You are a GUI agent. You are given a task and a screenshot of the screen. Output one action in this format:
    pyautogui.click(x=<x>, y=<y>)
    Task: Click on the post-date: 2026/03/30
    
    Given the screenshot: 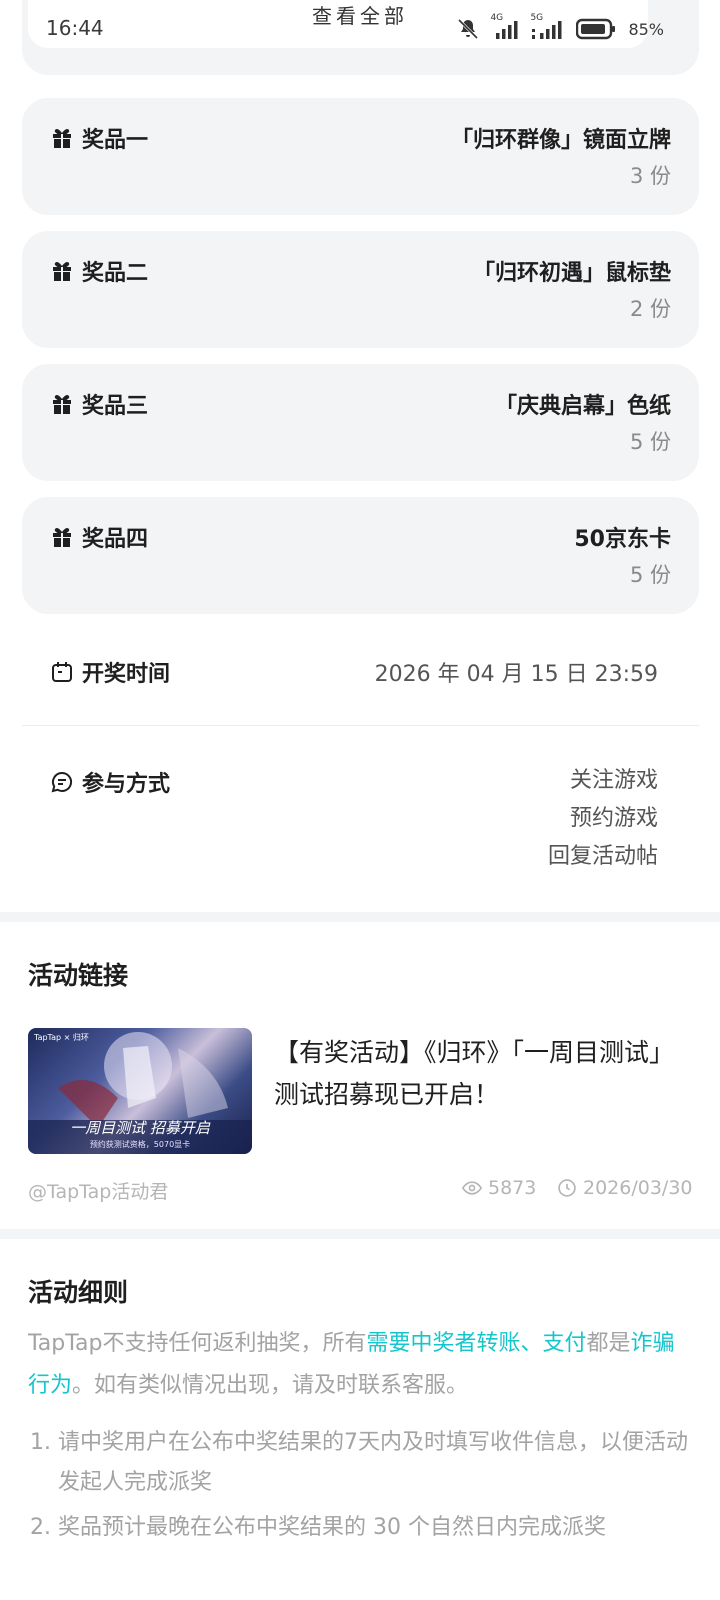 What is the action you would take?
    pyautogui.click(x=625, y=1188)
    